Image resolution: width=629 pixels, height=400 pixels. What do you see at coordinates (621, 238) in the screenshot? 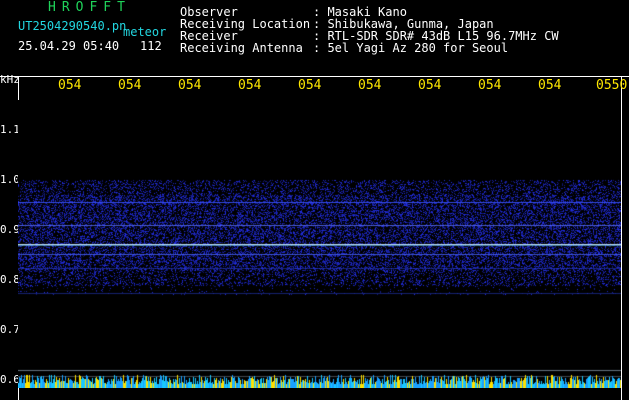
I see `right-border-line` at bounding box center [621, 238].